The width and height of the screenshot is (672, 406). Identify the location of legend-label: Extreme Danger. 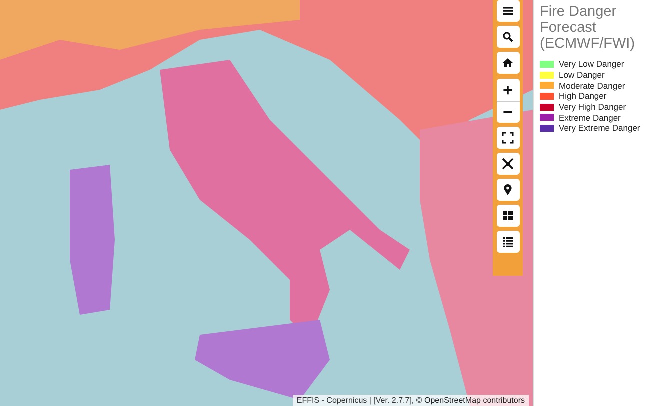
(590, 117).